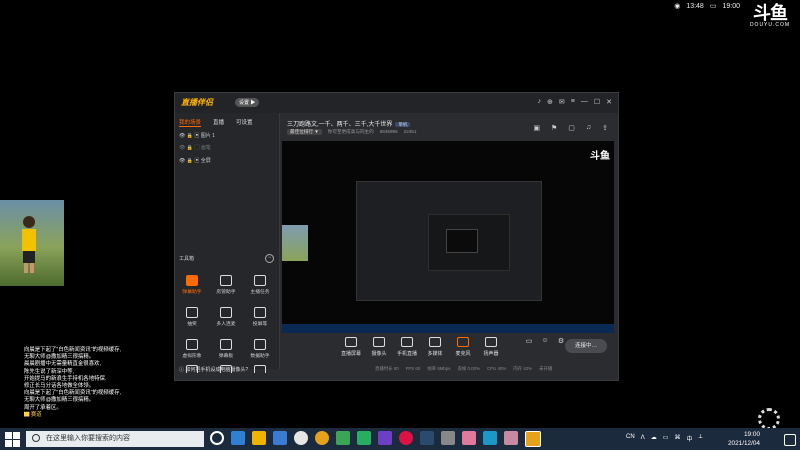  Describe the element at coordinates (769, 419) in the screenshot. I see `loading-spinner-icon` at that location.